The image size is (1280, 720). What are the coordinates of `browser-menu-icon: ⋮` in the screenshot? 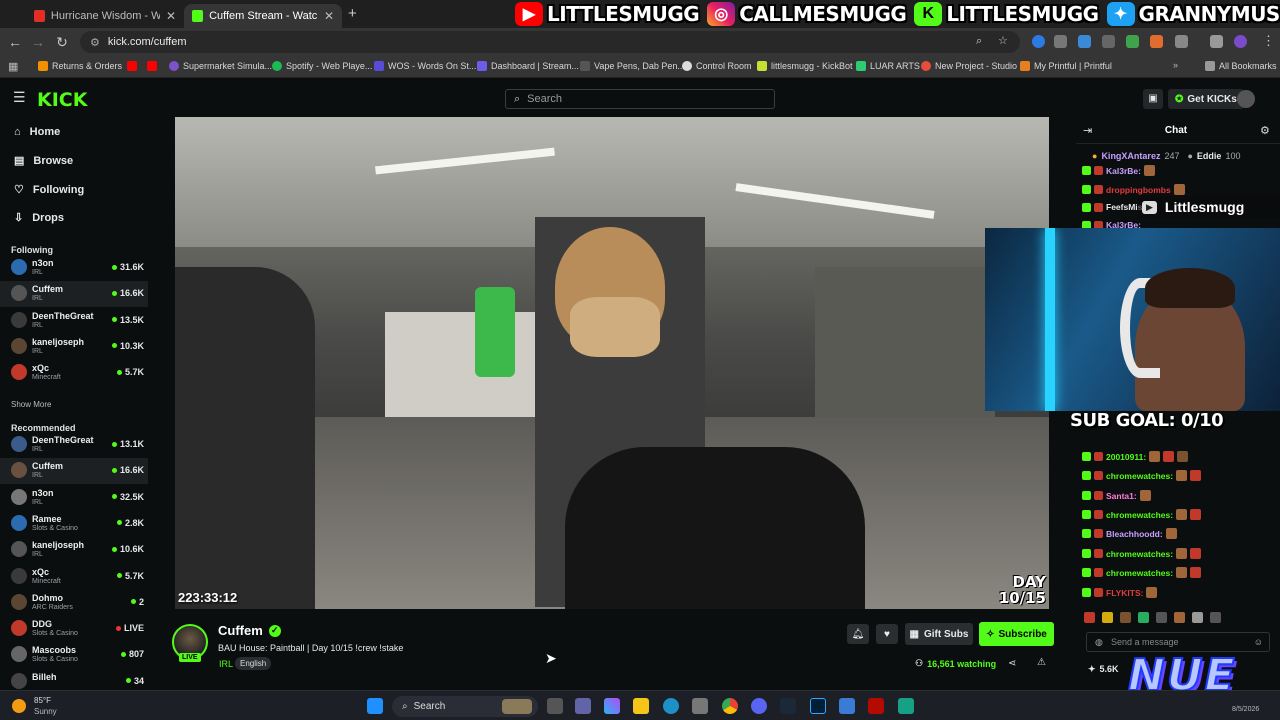 It's located at (1268, 41).